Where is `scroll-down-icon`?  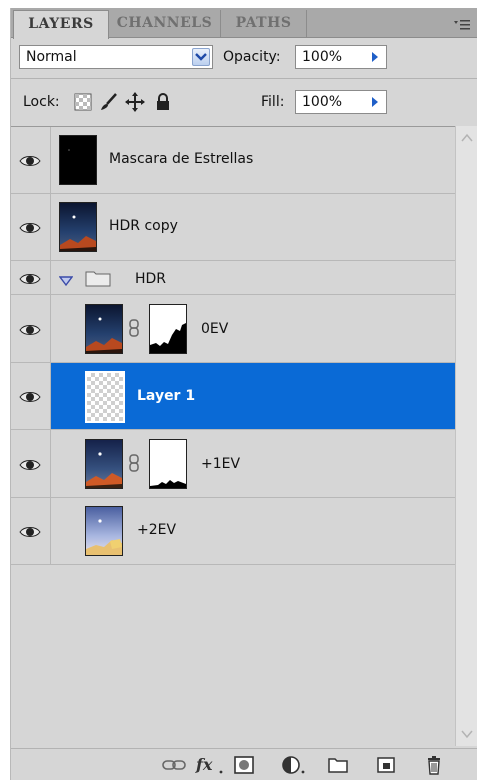 scroll-down-icon is located at coordinates (467, 733).